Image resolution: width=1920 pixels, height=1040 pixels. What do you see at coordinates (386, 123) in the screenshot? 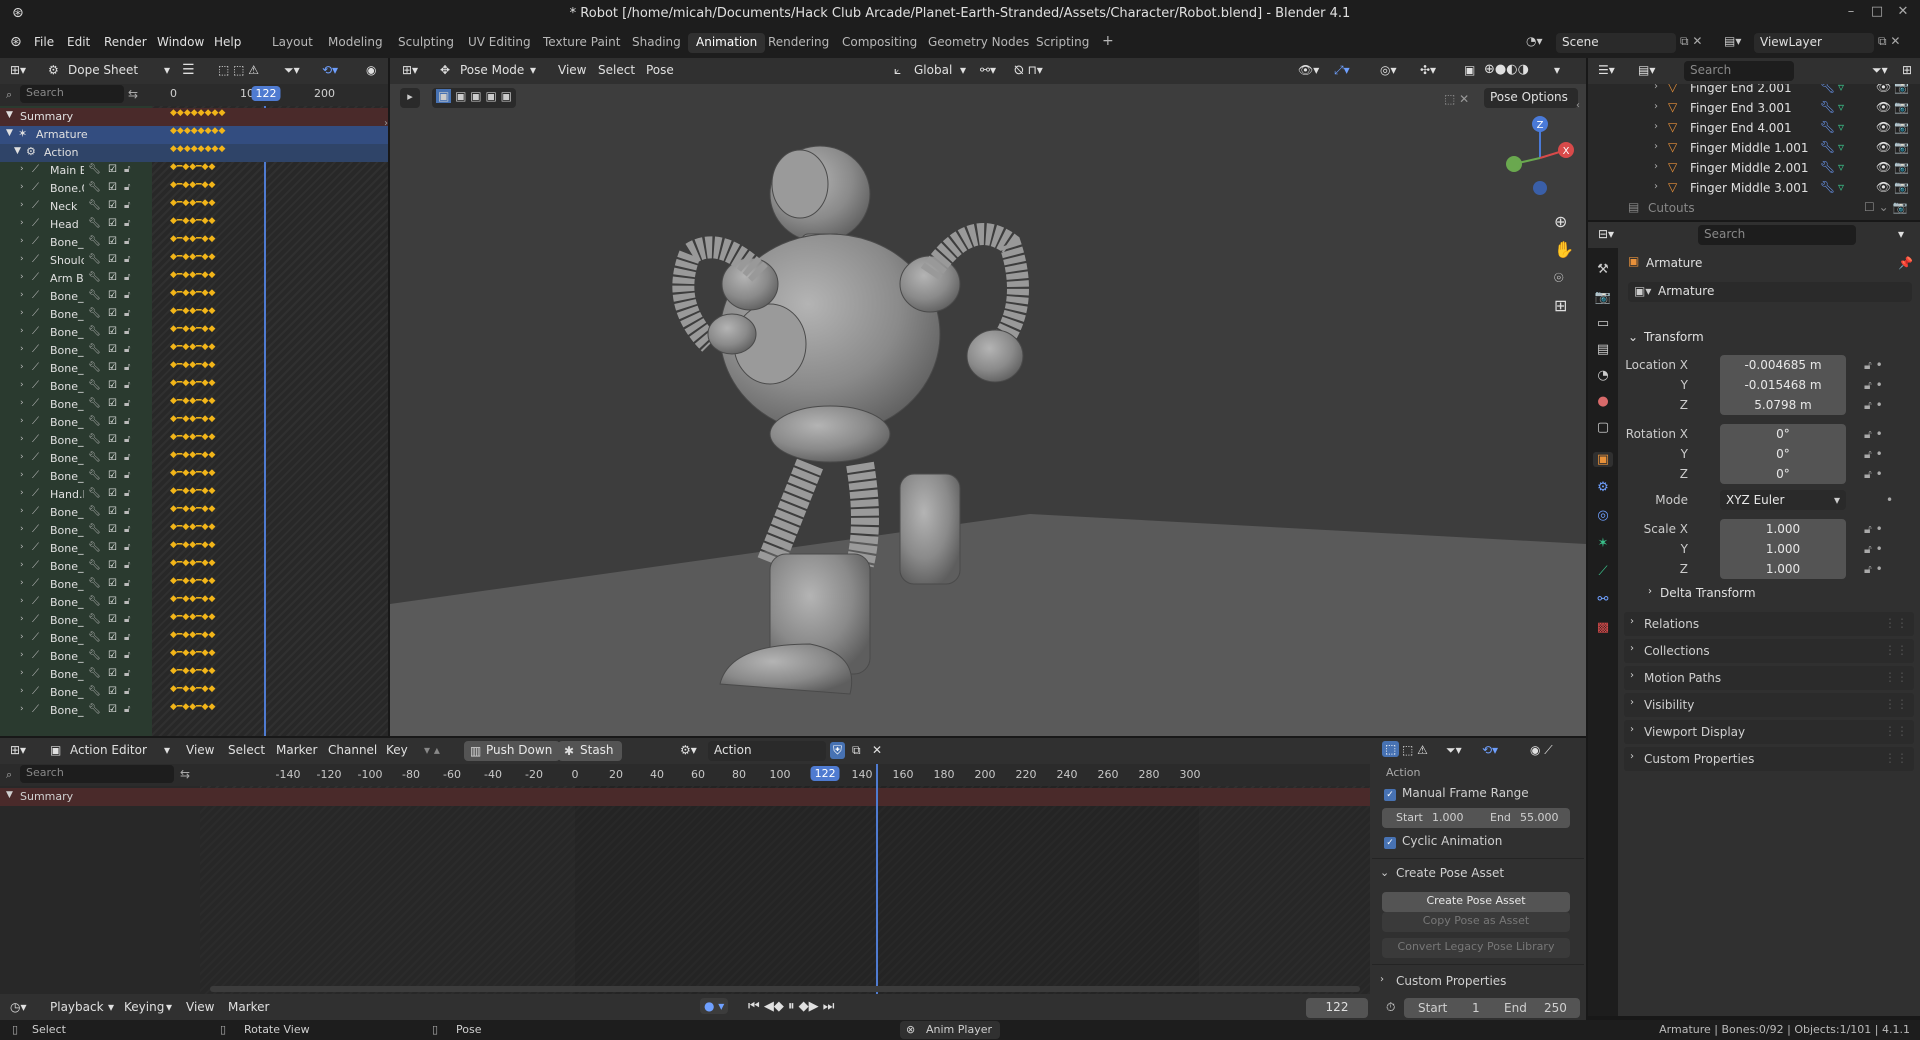
I see `collapse-arrow-icon: ›` at bounding box center [386, 123].